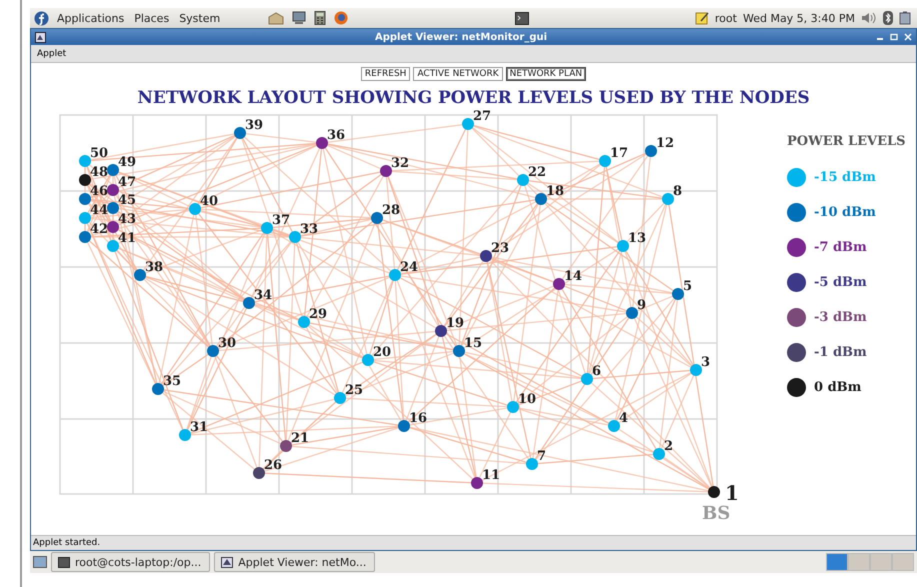 The height and width of the screenshot is (587, 917). What do you see at coordinates (597, 371) in the screenshot?
I see `node-label: 6` at bounding box center [597, 371].